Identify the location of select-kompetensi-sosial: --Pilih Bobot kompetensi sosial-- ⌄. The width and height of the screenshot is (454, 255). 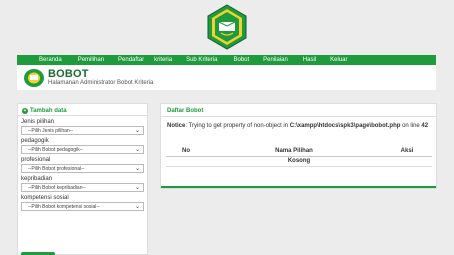
(82, 206).